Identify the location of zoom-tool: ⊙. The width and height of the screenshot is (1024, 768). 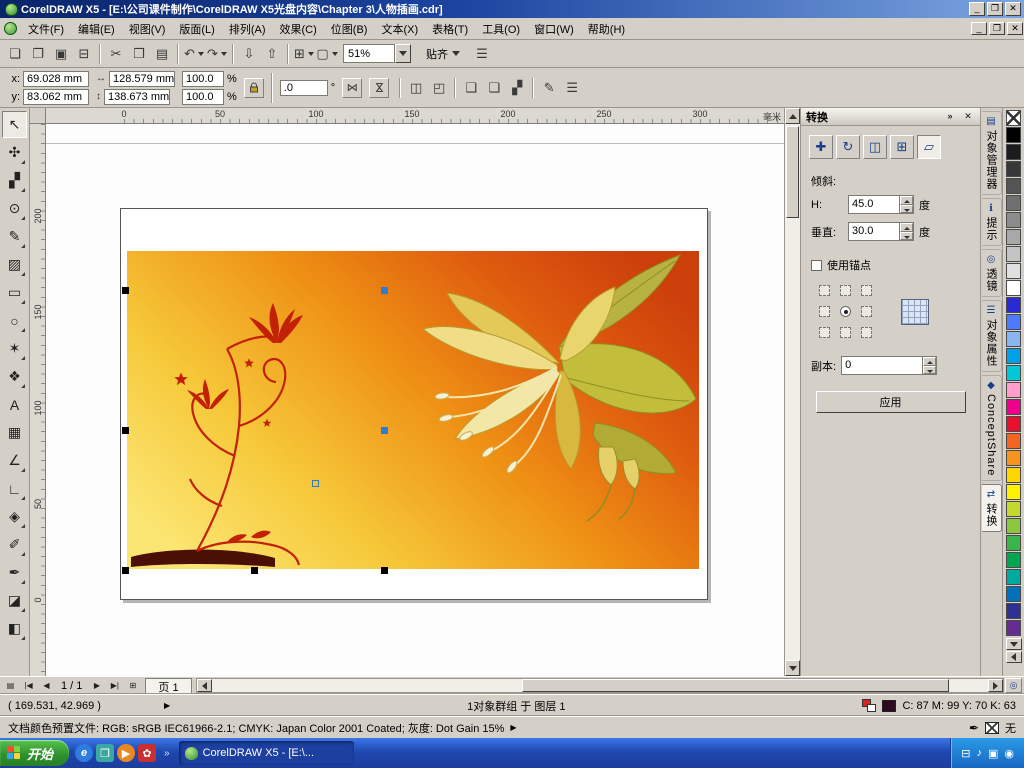
(14, 208).